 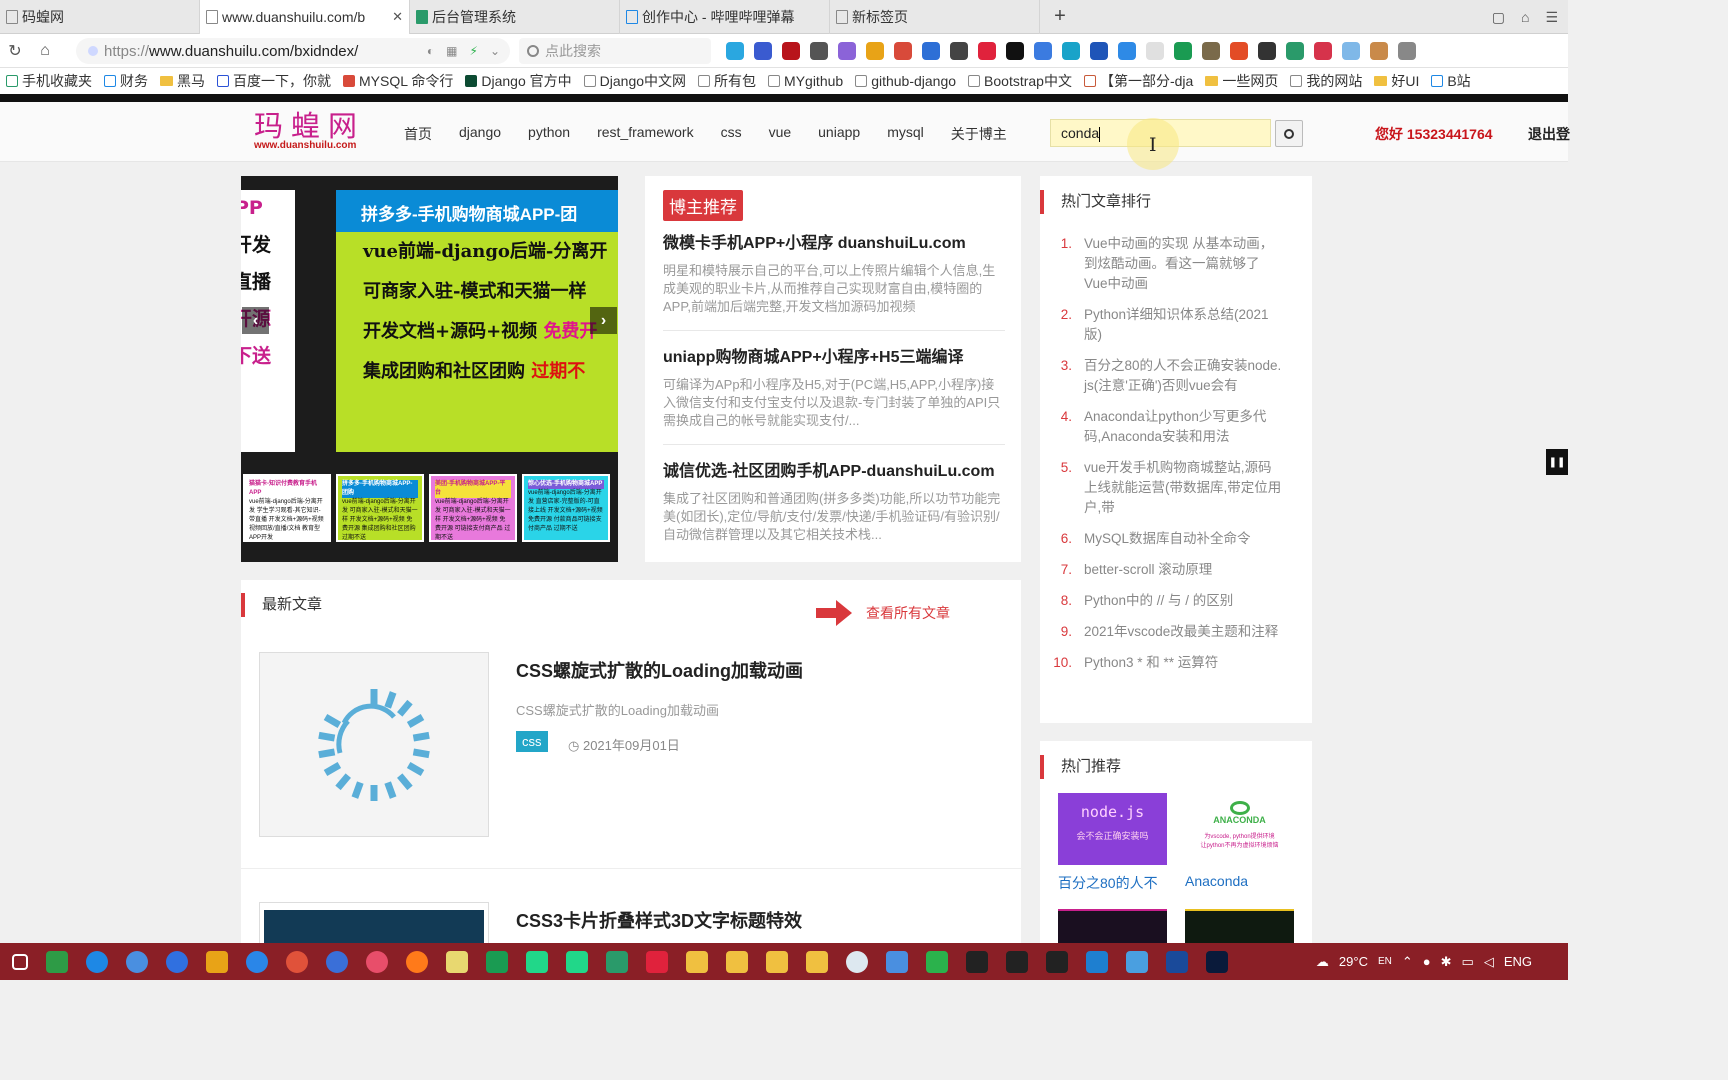 What do you see at coordinates (1518, 961) in the screenshot?
I see `language-indicator: ENG` at bounding box center [1518, 961].